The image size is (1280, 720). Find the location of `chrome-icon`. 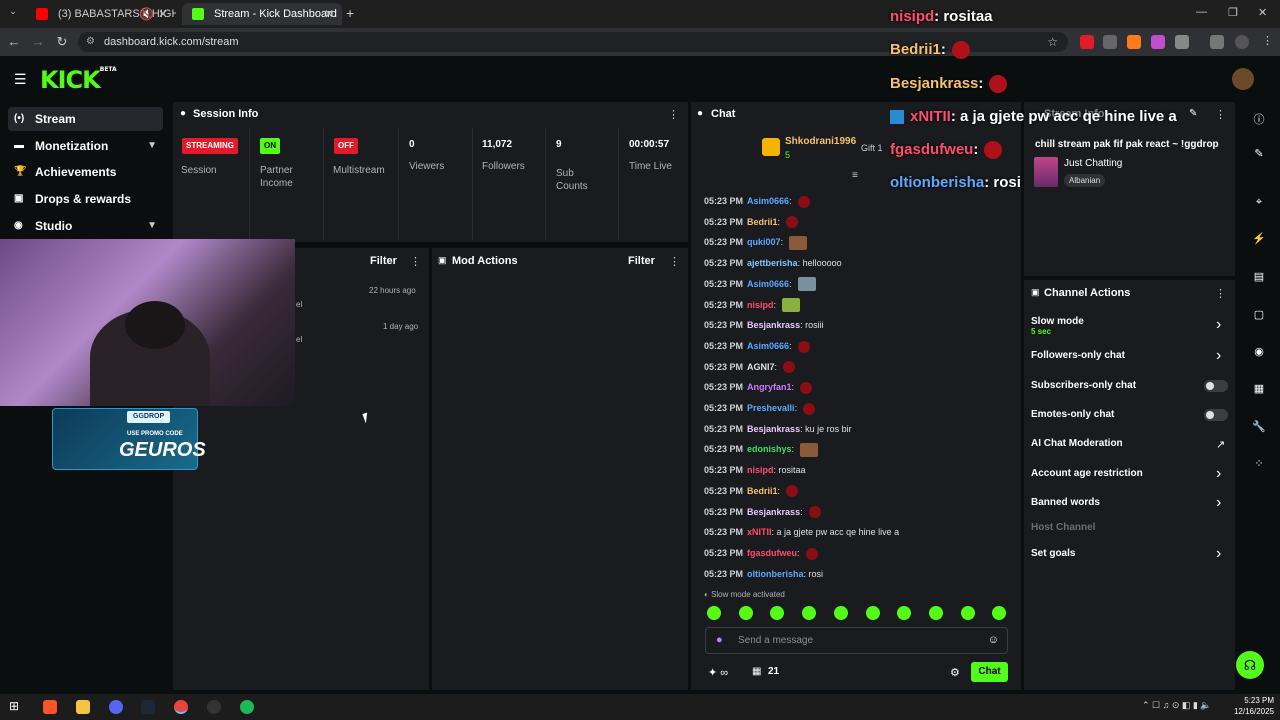

chrome-icon is located at coordinates (181, 707).